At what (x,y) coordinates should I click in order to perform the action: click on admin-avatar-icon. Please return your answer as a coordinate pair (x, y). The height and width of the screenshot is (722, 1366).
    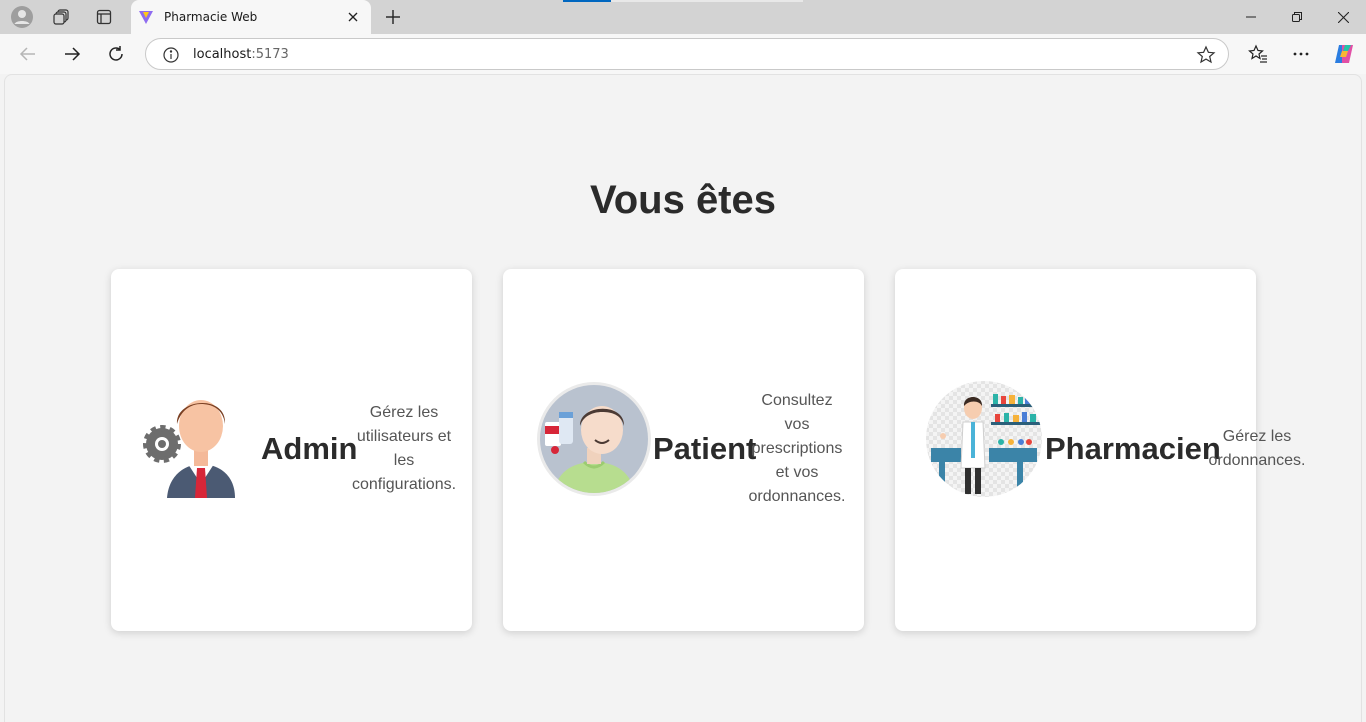
    Looking at the image, I should click on (198, 439).